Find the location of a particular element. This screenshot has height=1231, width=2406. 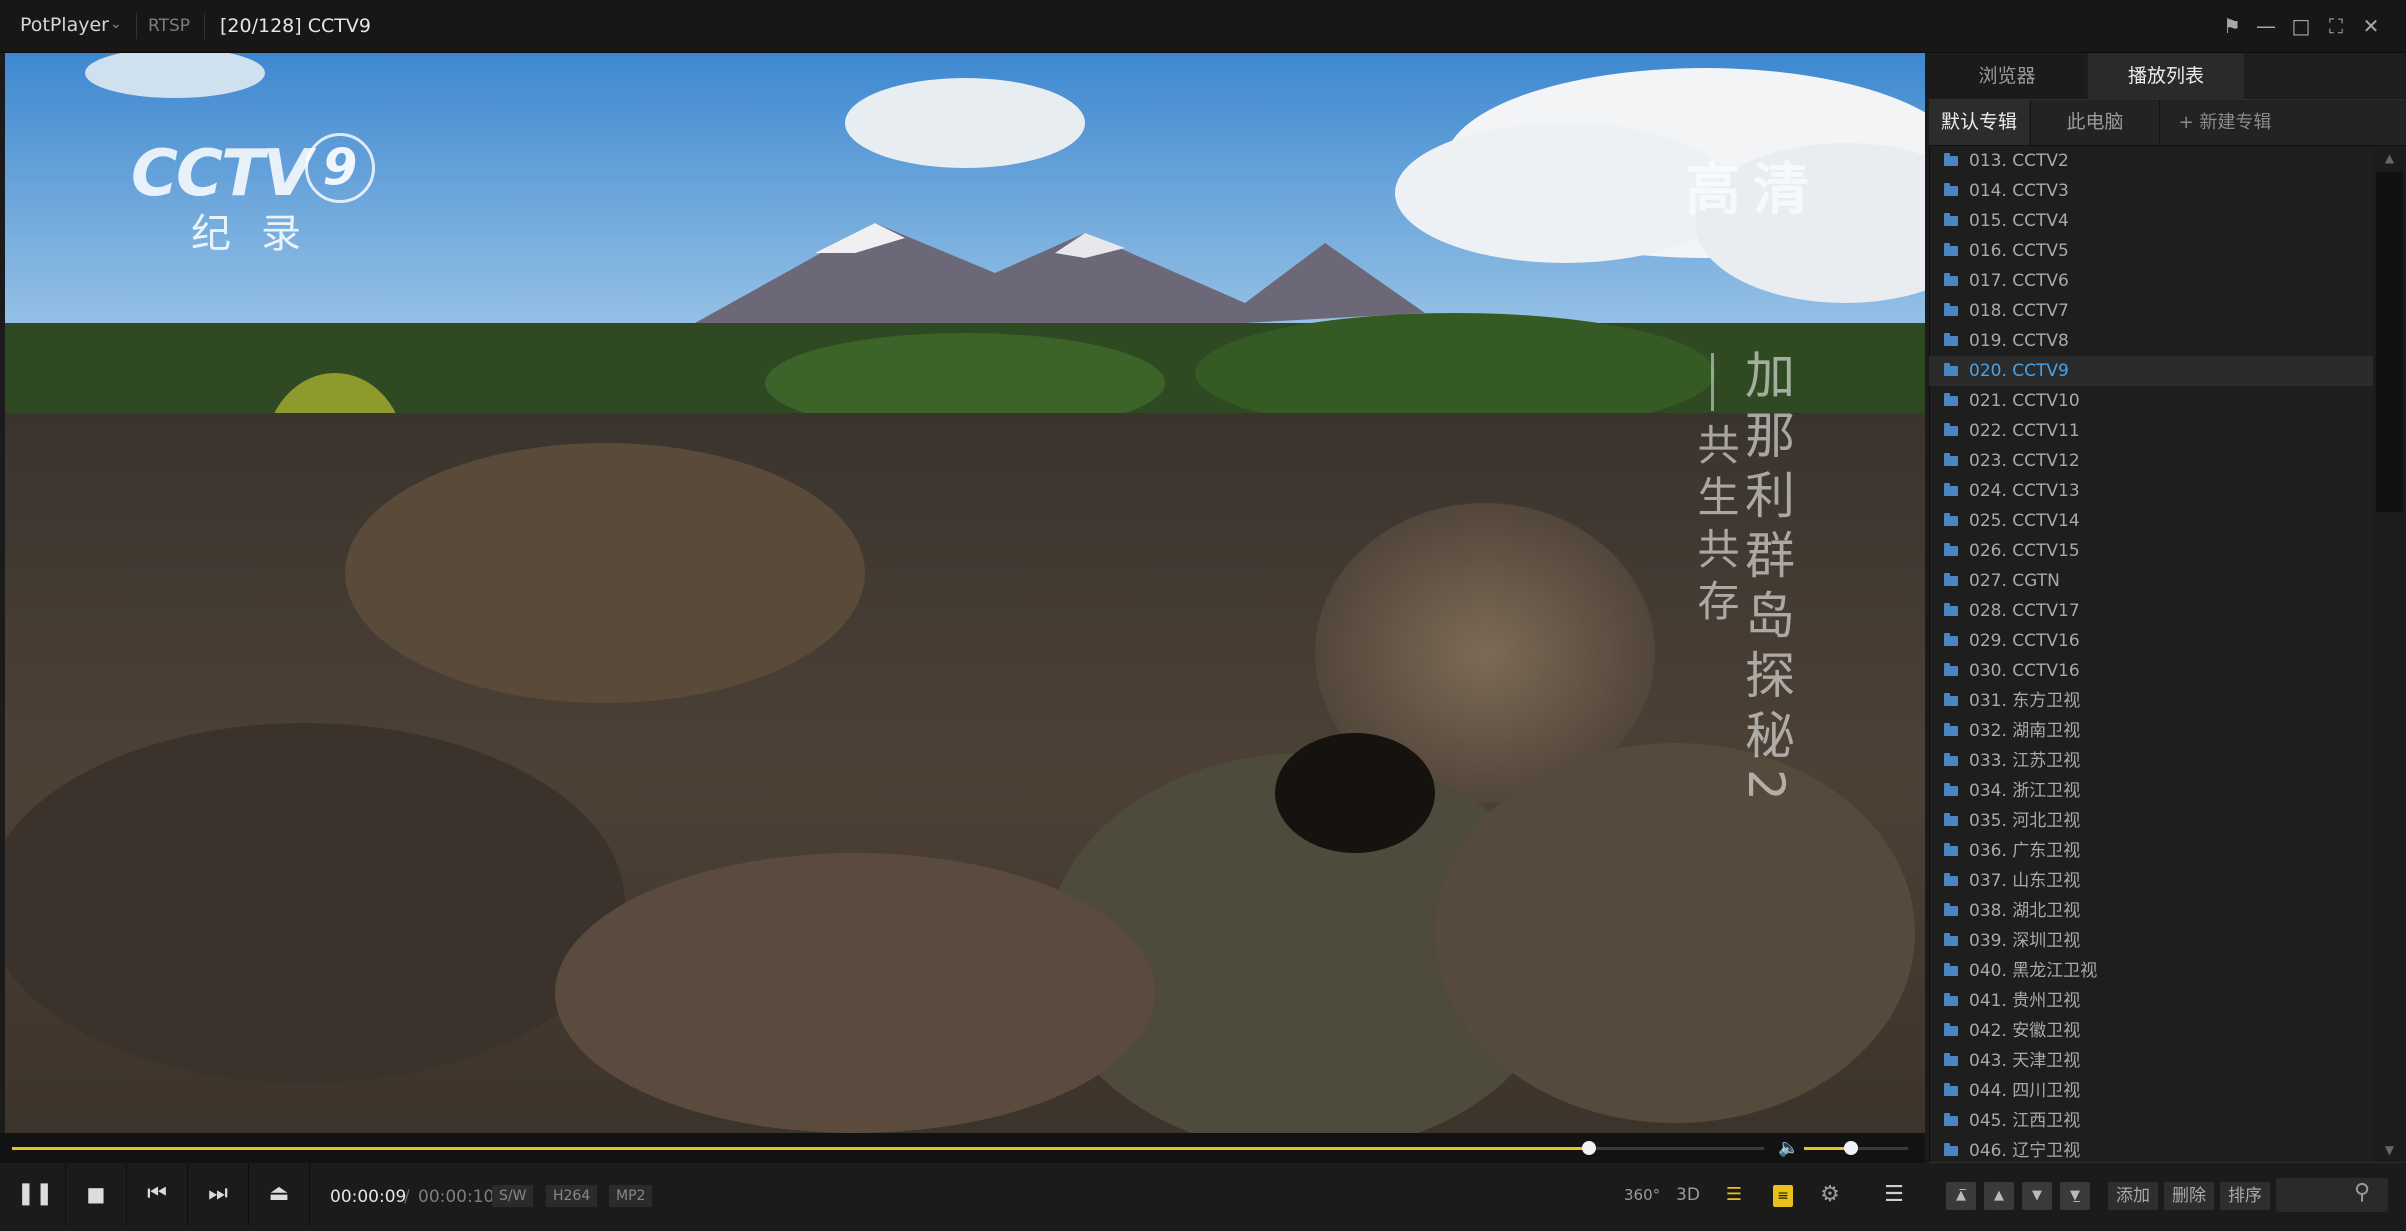

playlist-item-label: 038. 湖北卫视 is located at coordinates (2025, 911).